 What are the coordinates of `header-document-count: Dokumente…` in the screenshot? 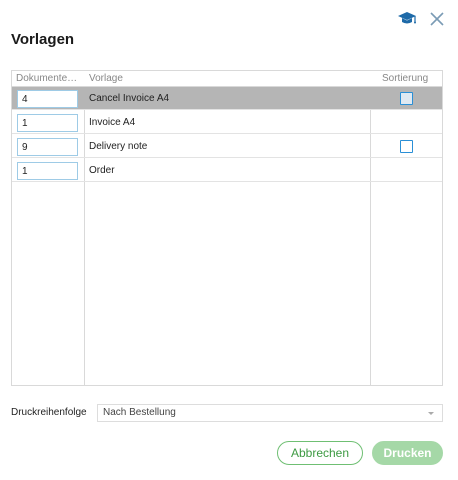 It's located at (49, 78).